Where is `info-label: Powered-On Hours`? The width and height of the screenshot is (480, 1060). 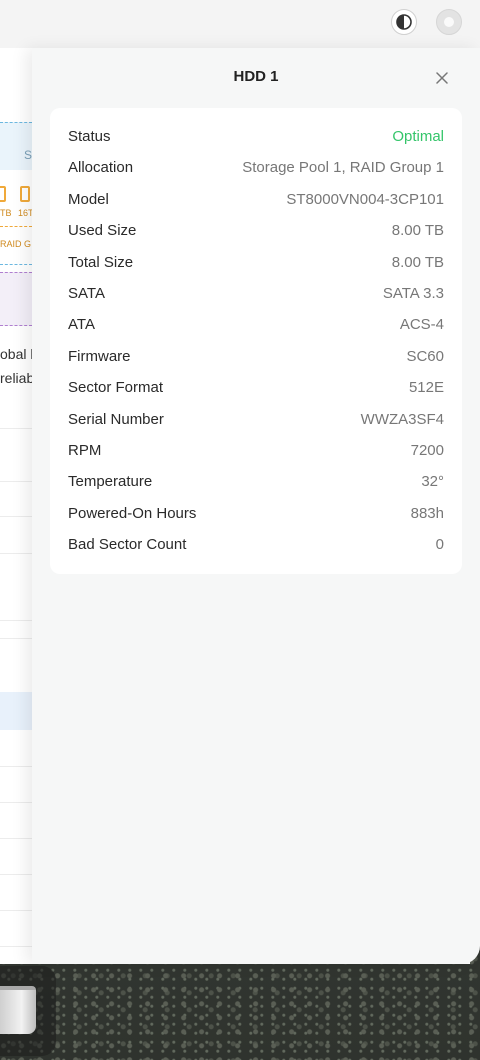
info-label: Powered-On Hours is located at coordinates (132, 513).